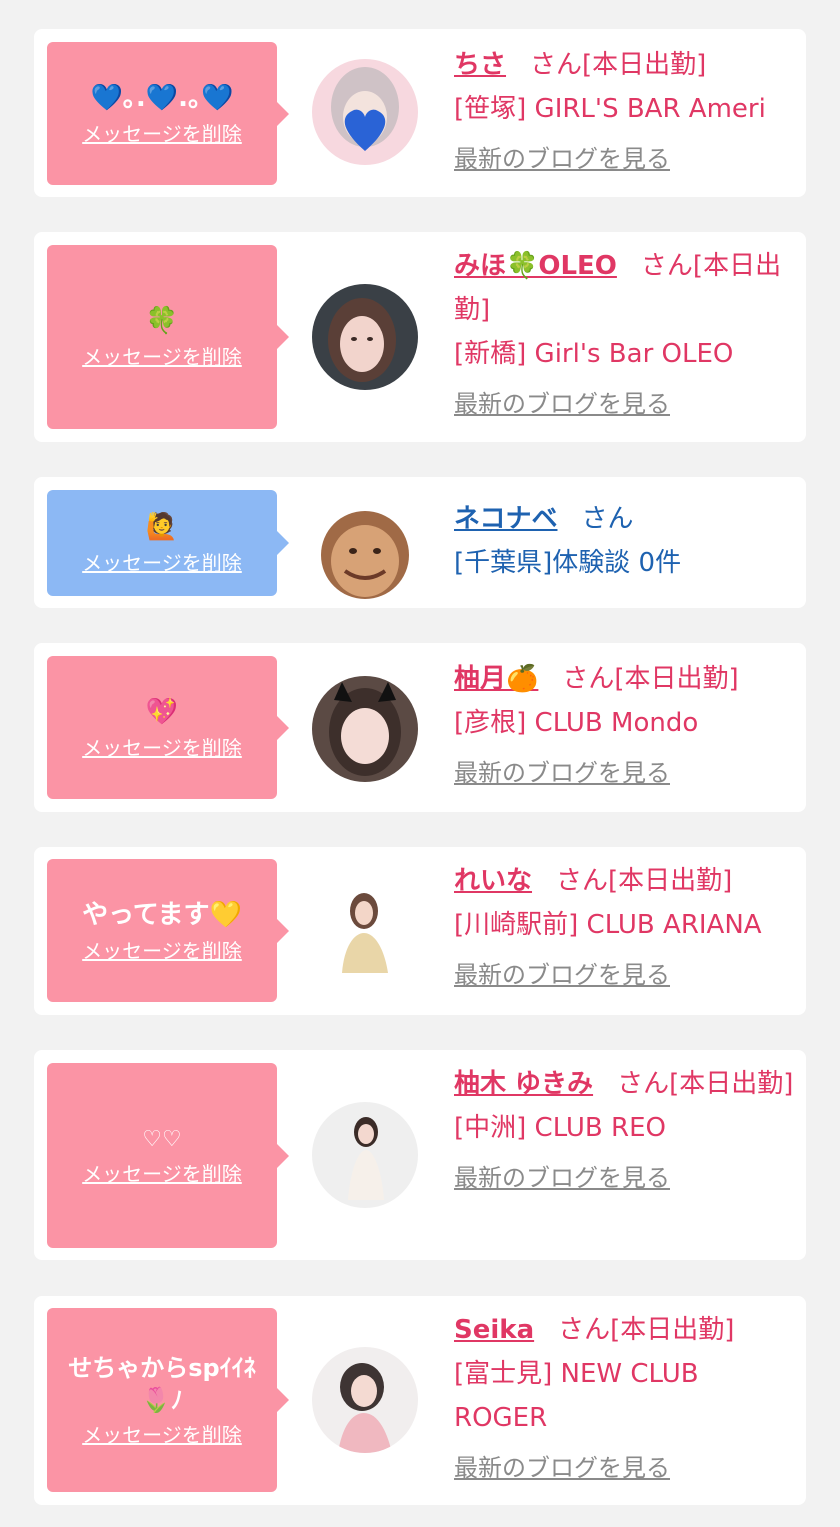  What do you see at coordinates (523, 1084) in the screenshot?
I see `cast-name-link: 柚木 ゆきみ` at bounding box center [523, 1084].